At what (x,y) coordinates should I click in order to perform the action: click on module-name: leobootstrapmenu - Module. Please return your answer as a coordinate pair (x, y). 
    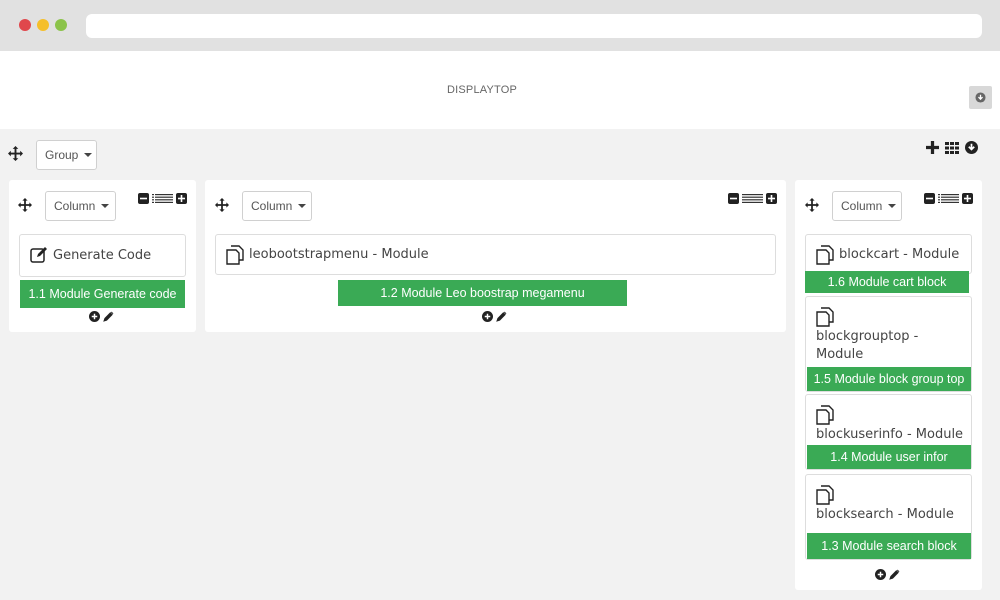
    Looking at the image, I should click on (339, 254).